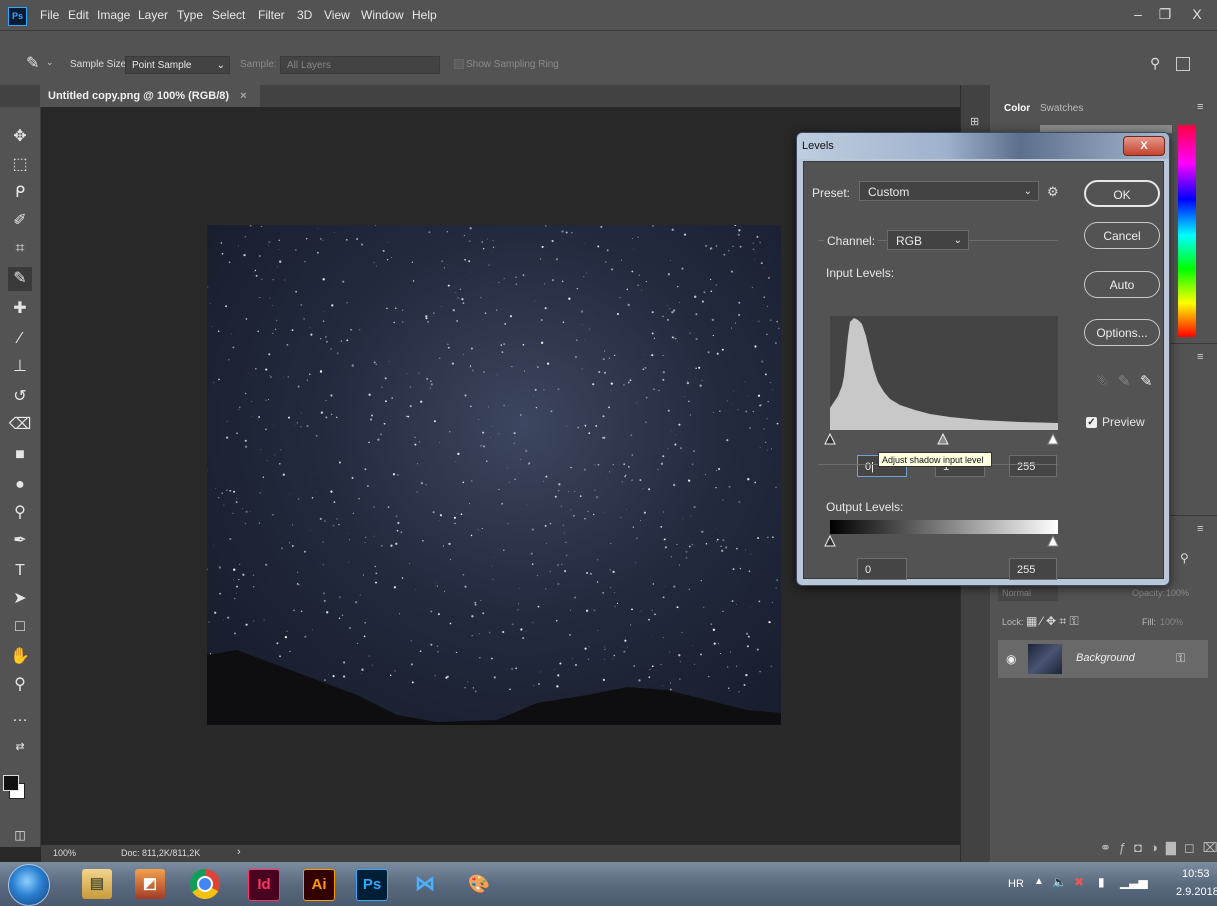 The image size is (1217, 906). What do you see at coordinates (1187, 231) in the screenshot?
I see `color-spectrum-bar` at bounding box center [1187, 231].